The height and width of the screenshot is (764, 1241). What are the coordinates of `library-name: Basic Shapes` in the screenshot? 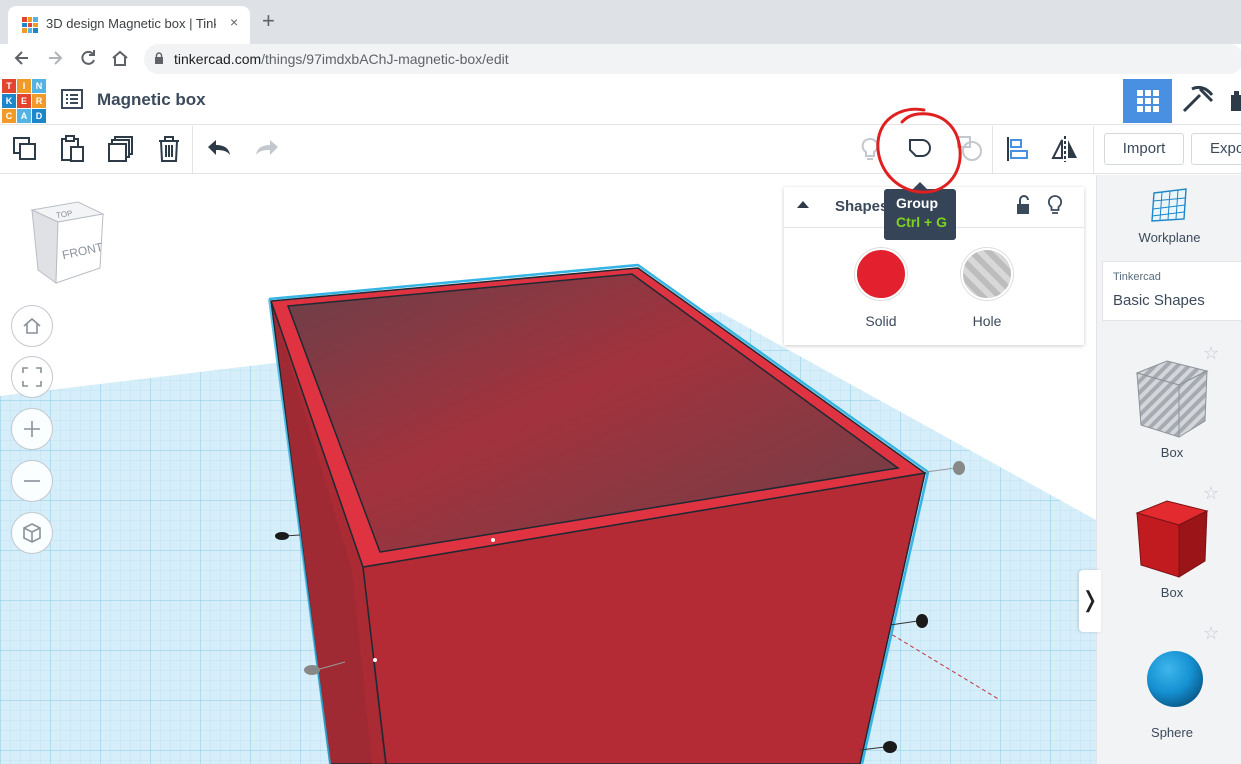 It's located at (1159, 300).